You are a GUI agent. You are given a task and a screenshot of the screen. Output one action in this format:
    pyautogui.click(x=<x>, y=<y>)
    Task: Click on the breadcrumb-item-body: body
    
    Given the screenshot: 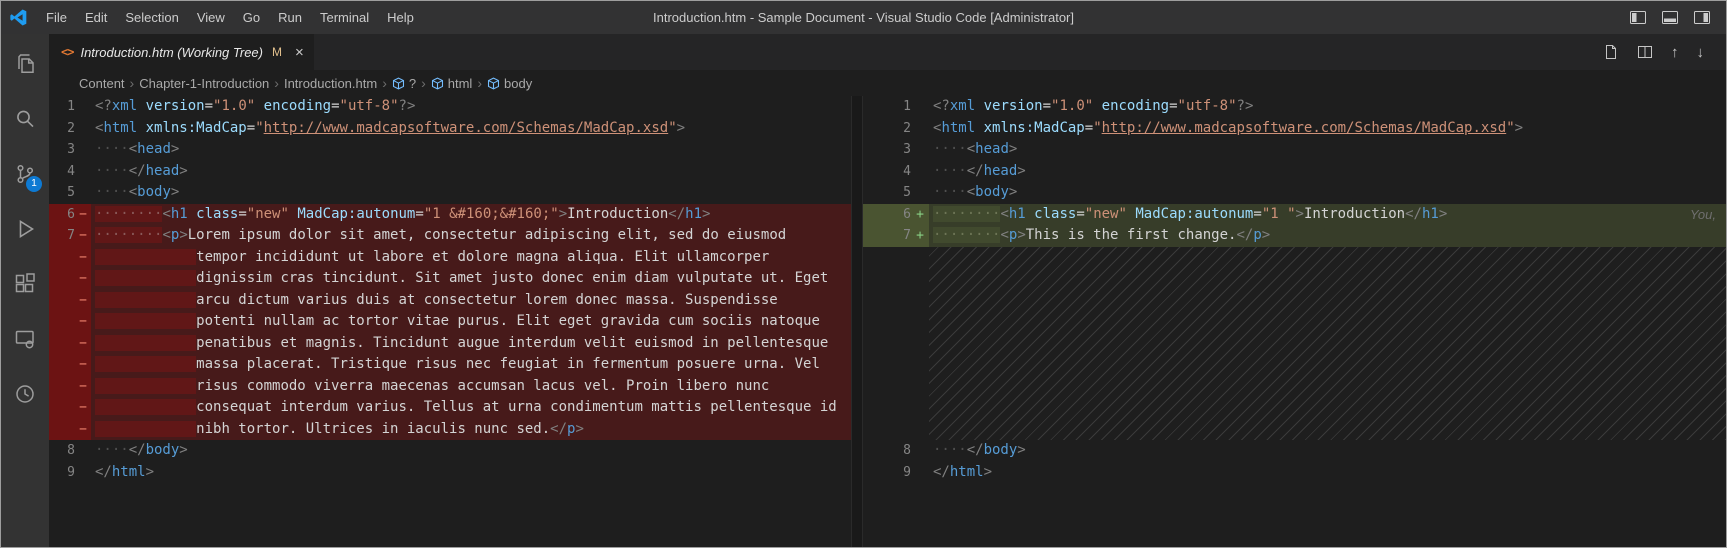 What is the action you would take?
    pyautogui.click(x=509, y=83)
    